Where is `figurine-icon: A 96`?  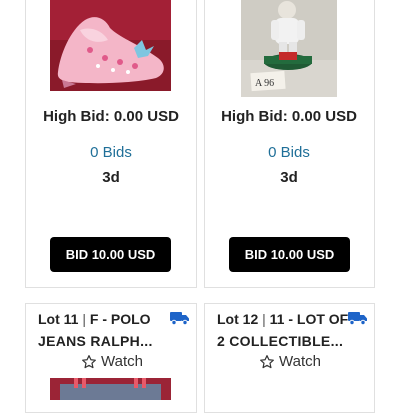
figurine-icon: A 96 is located at coordinates (289, 48).